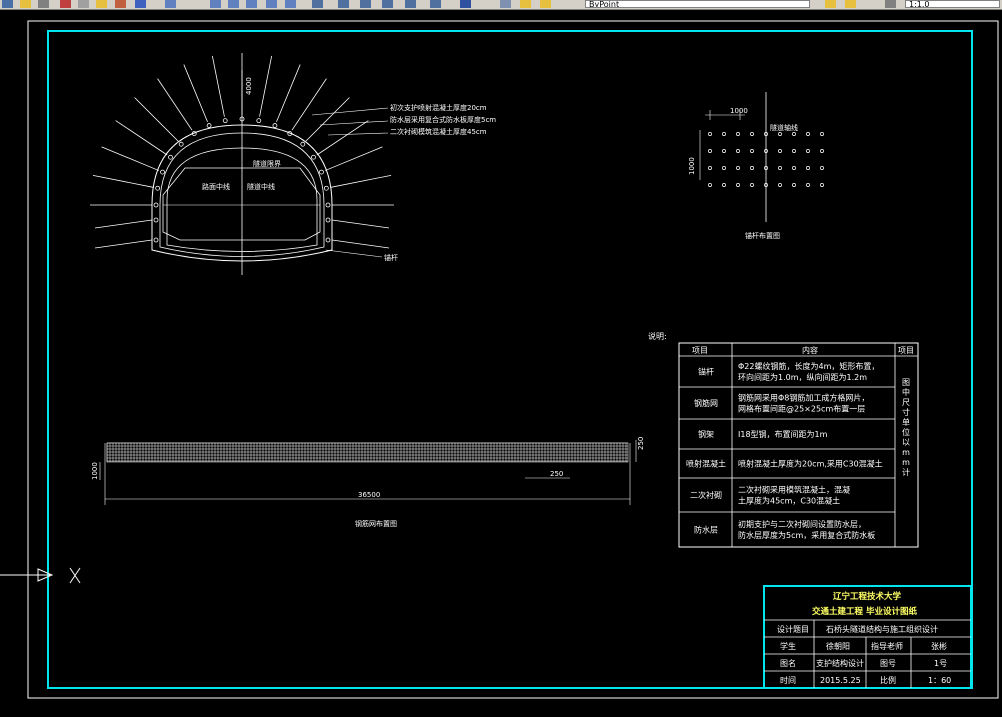 Image resolution: width=1002 pixels, height=717 pixels. What do you see at coordinates (906, 472) in the screenshot?
I see `spec-note-char: 计` at bounding box center [906, 472].